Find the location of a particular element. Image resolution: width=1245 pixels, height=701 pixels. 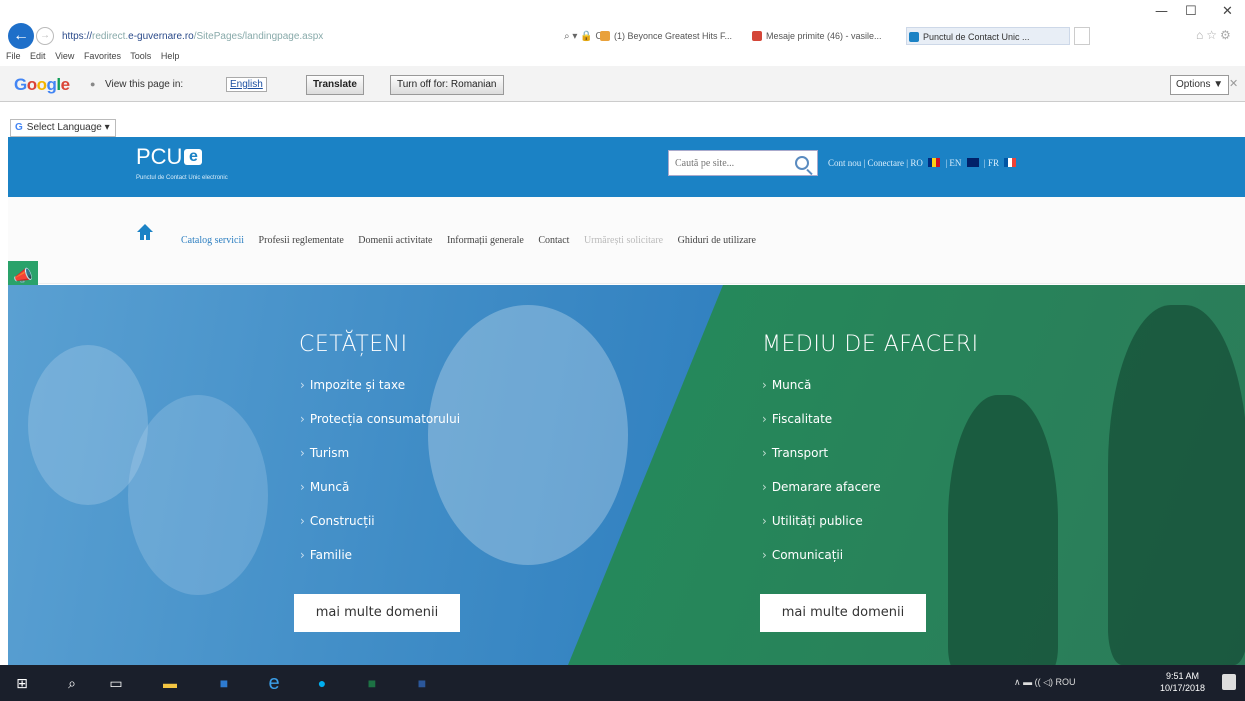

citizens-title: CETĂȚENI is located at coordinates (353, 344).